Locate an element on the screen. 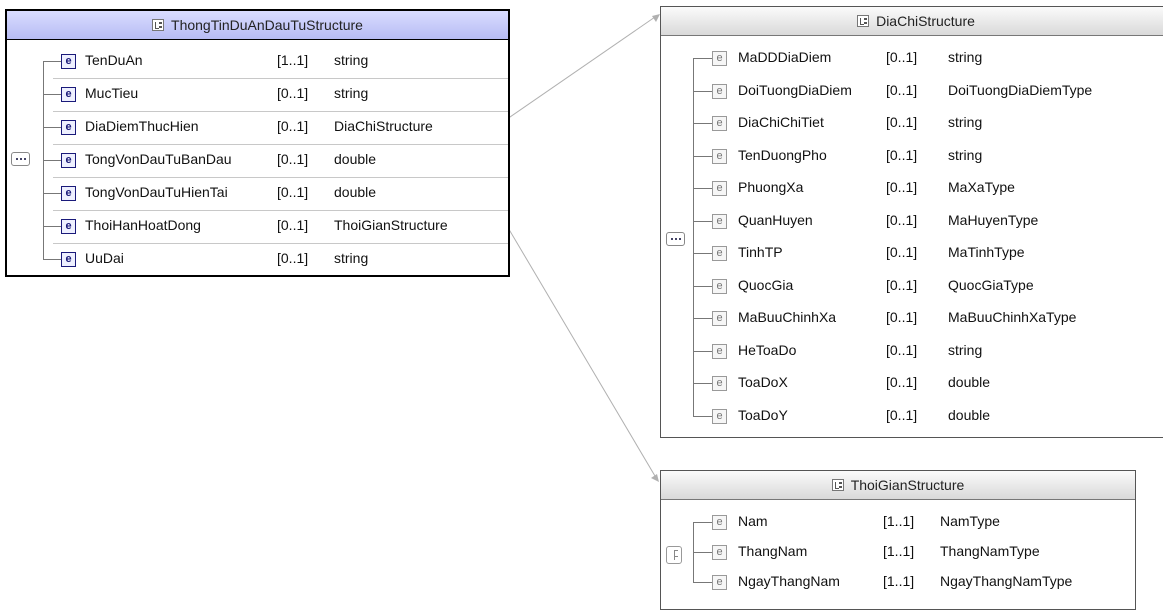  element-type: MaXaType is located at coordinates (981, 187).